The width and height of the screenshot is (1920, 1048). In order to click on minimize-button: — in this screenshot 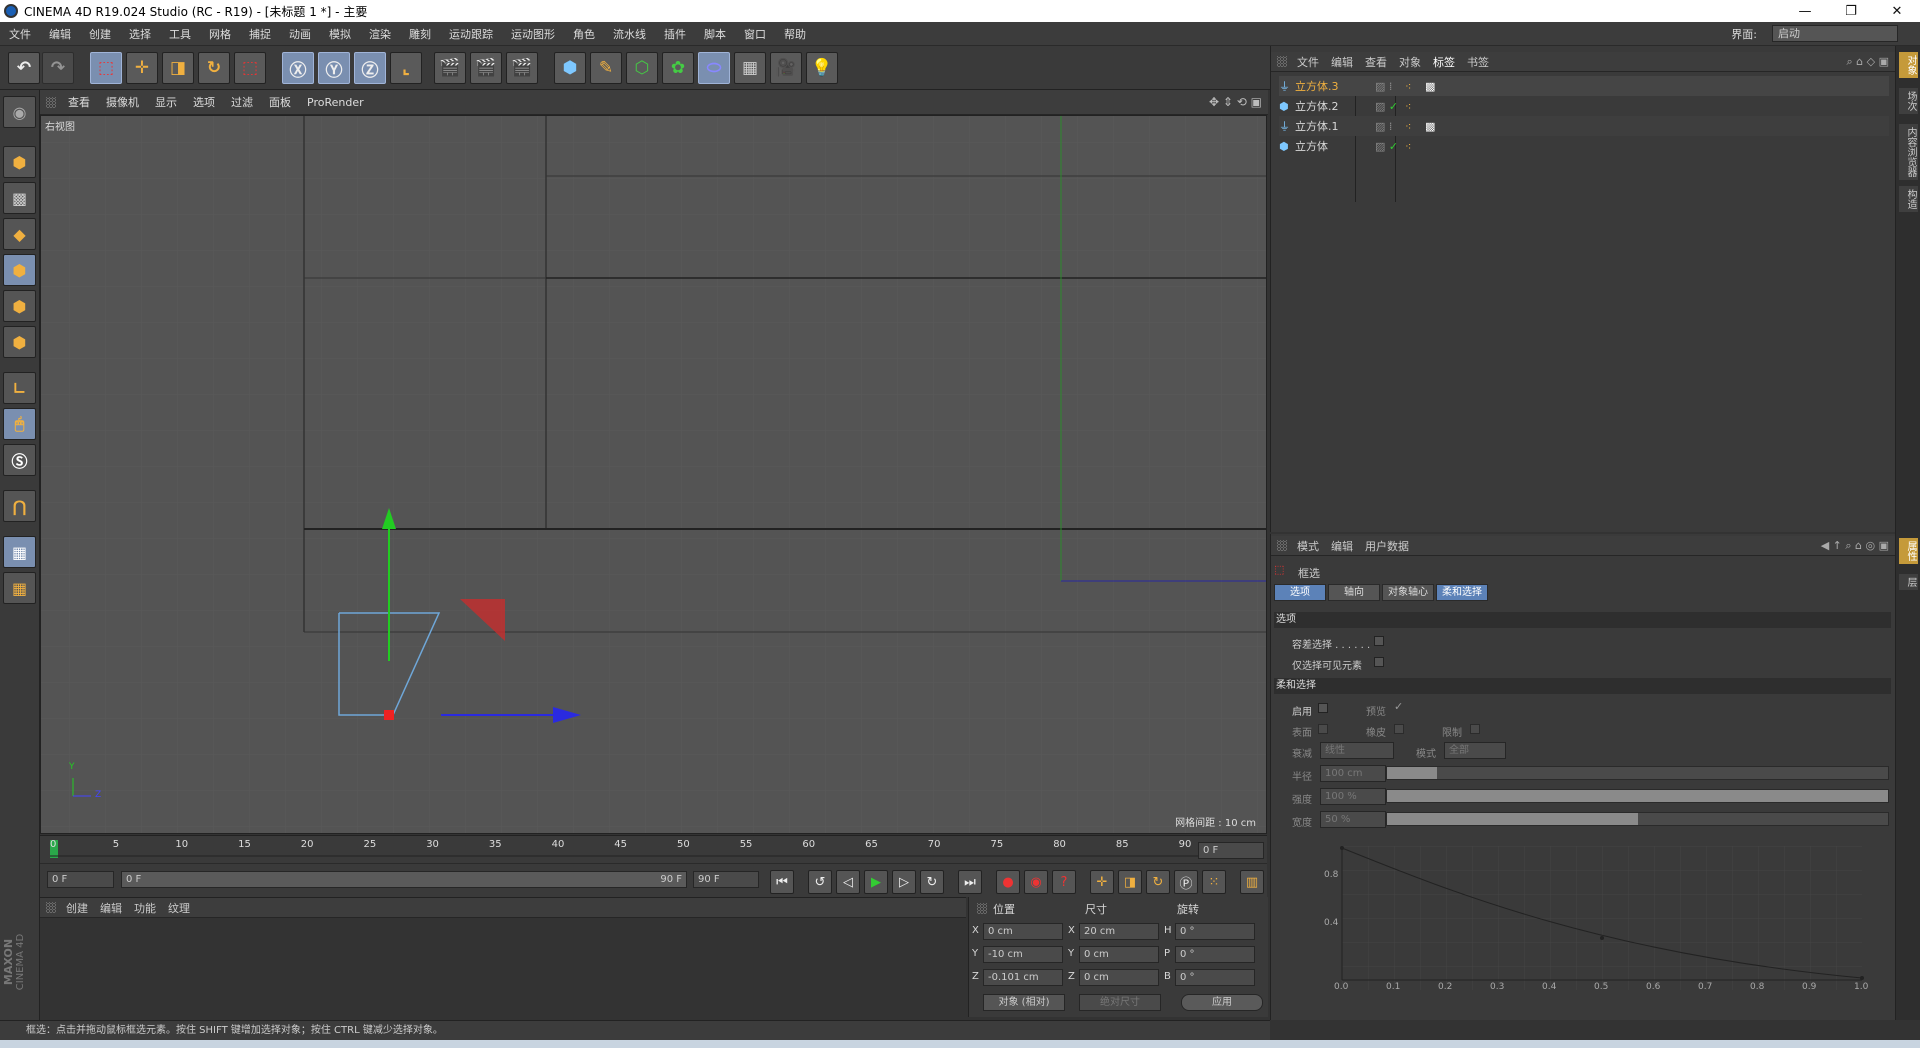, I will do `click(1805, 11)`.